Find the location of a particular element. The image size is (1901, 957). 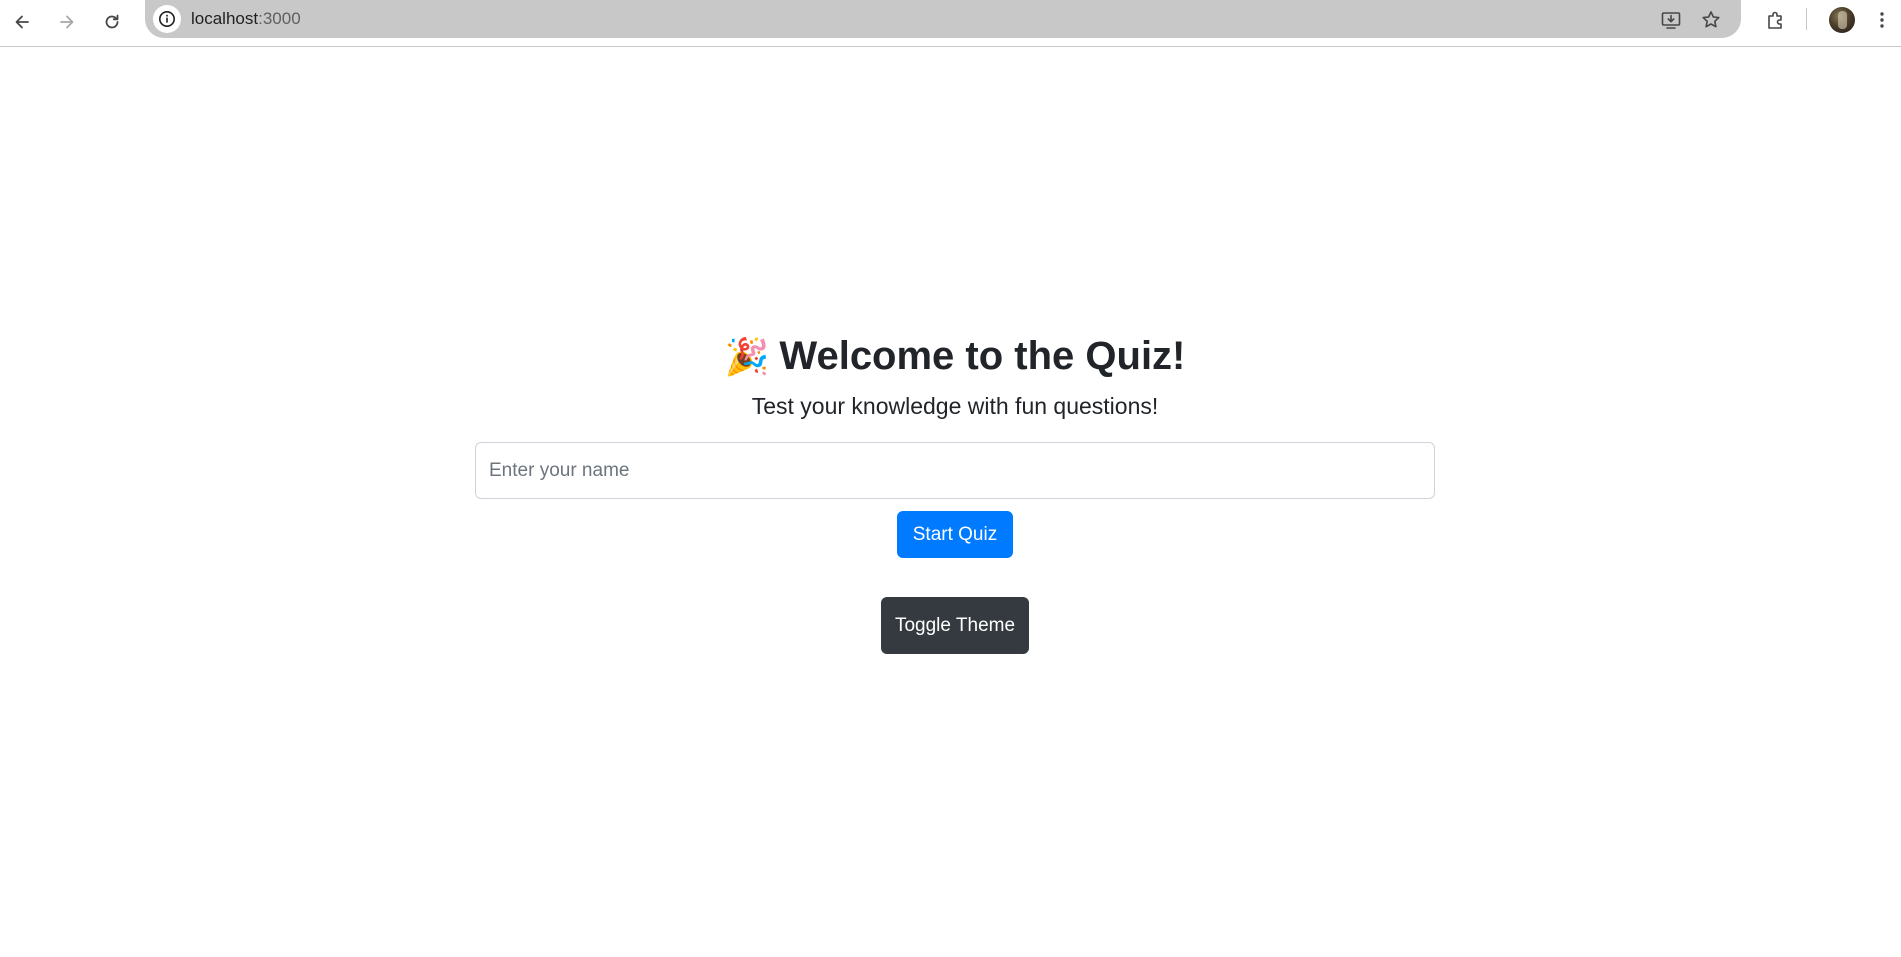

url-text: localhost:3000 is located at coordinates (246, 19).